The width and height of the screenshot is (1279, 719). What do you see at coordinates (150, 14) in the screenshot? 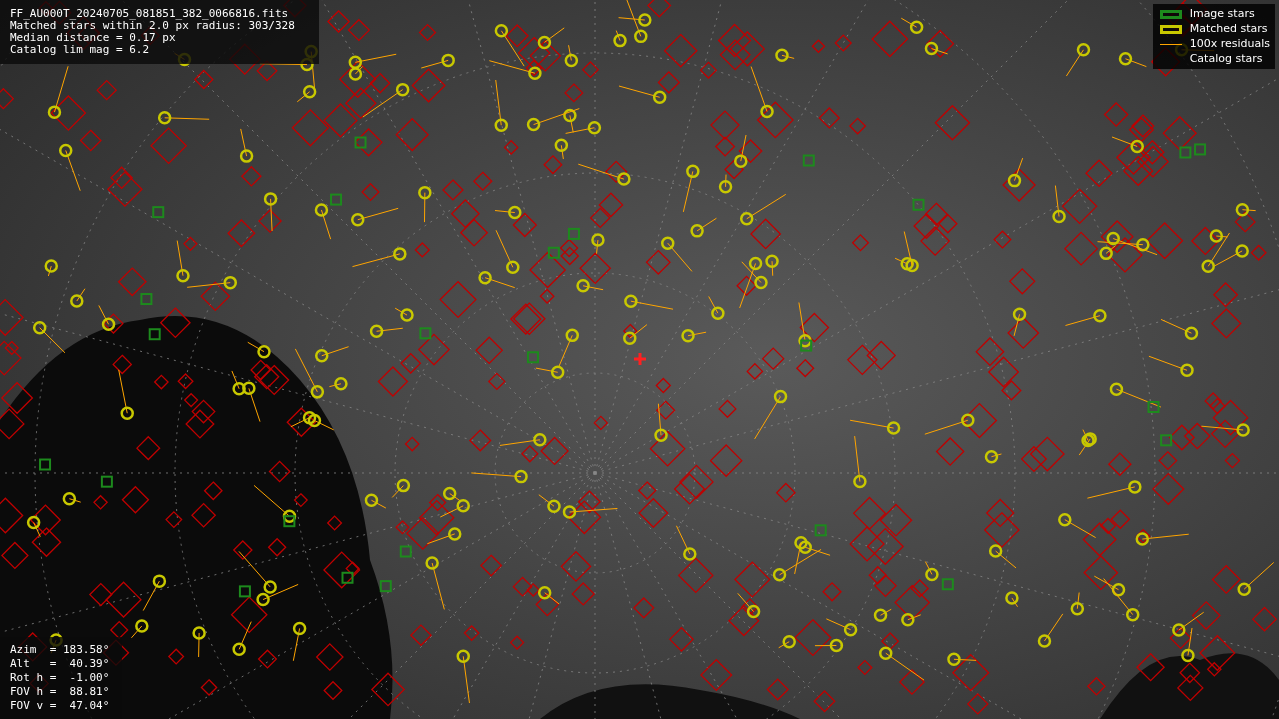
I see `info-text: FF_AU000T_20240705_081851_382_0066816.fits` at bounding box center [150, 14].